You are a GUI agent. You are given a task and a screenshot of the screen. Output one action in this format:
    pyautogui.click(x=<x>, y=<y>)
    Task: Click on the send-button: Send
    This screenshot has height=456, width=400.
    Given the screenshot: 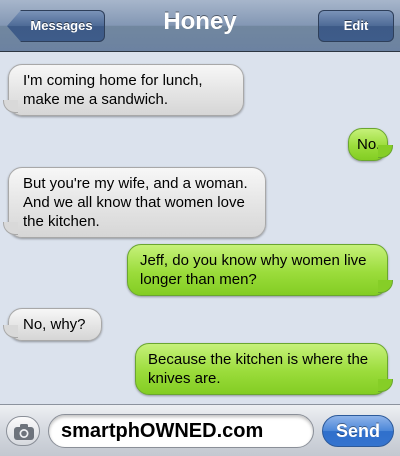 What is the action you would take?
    pyautogui.click(x=358, y=431)
    